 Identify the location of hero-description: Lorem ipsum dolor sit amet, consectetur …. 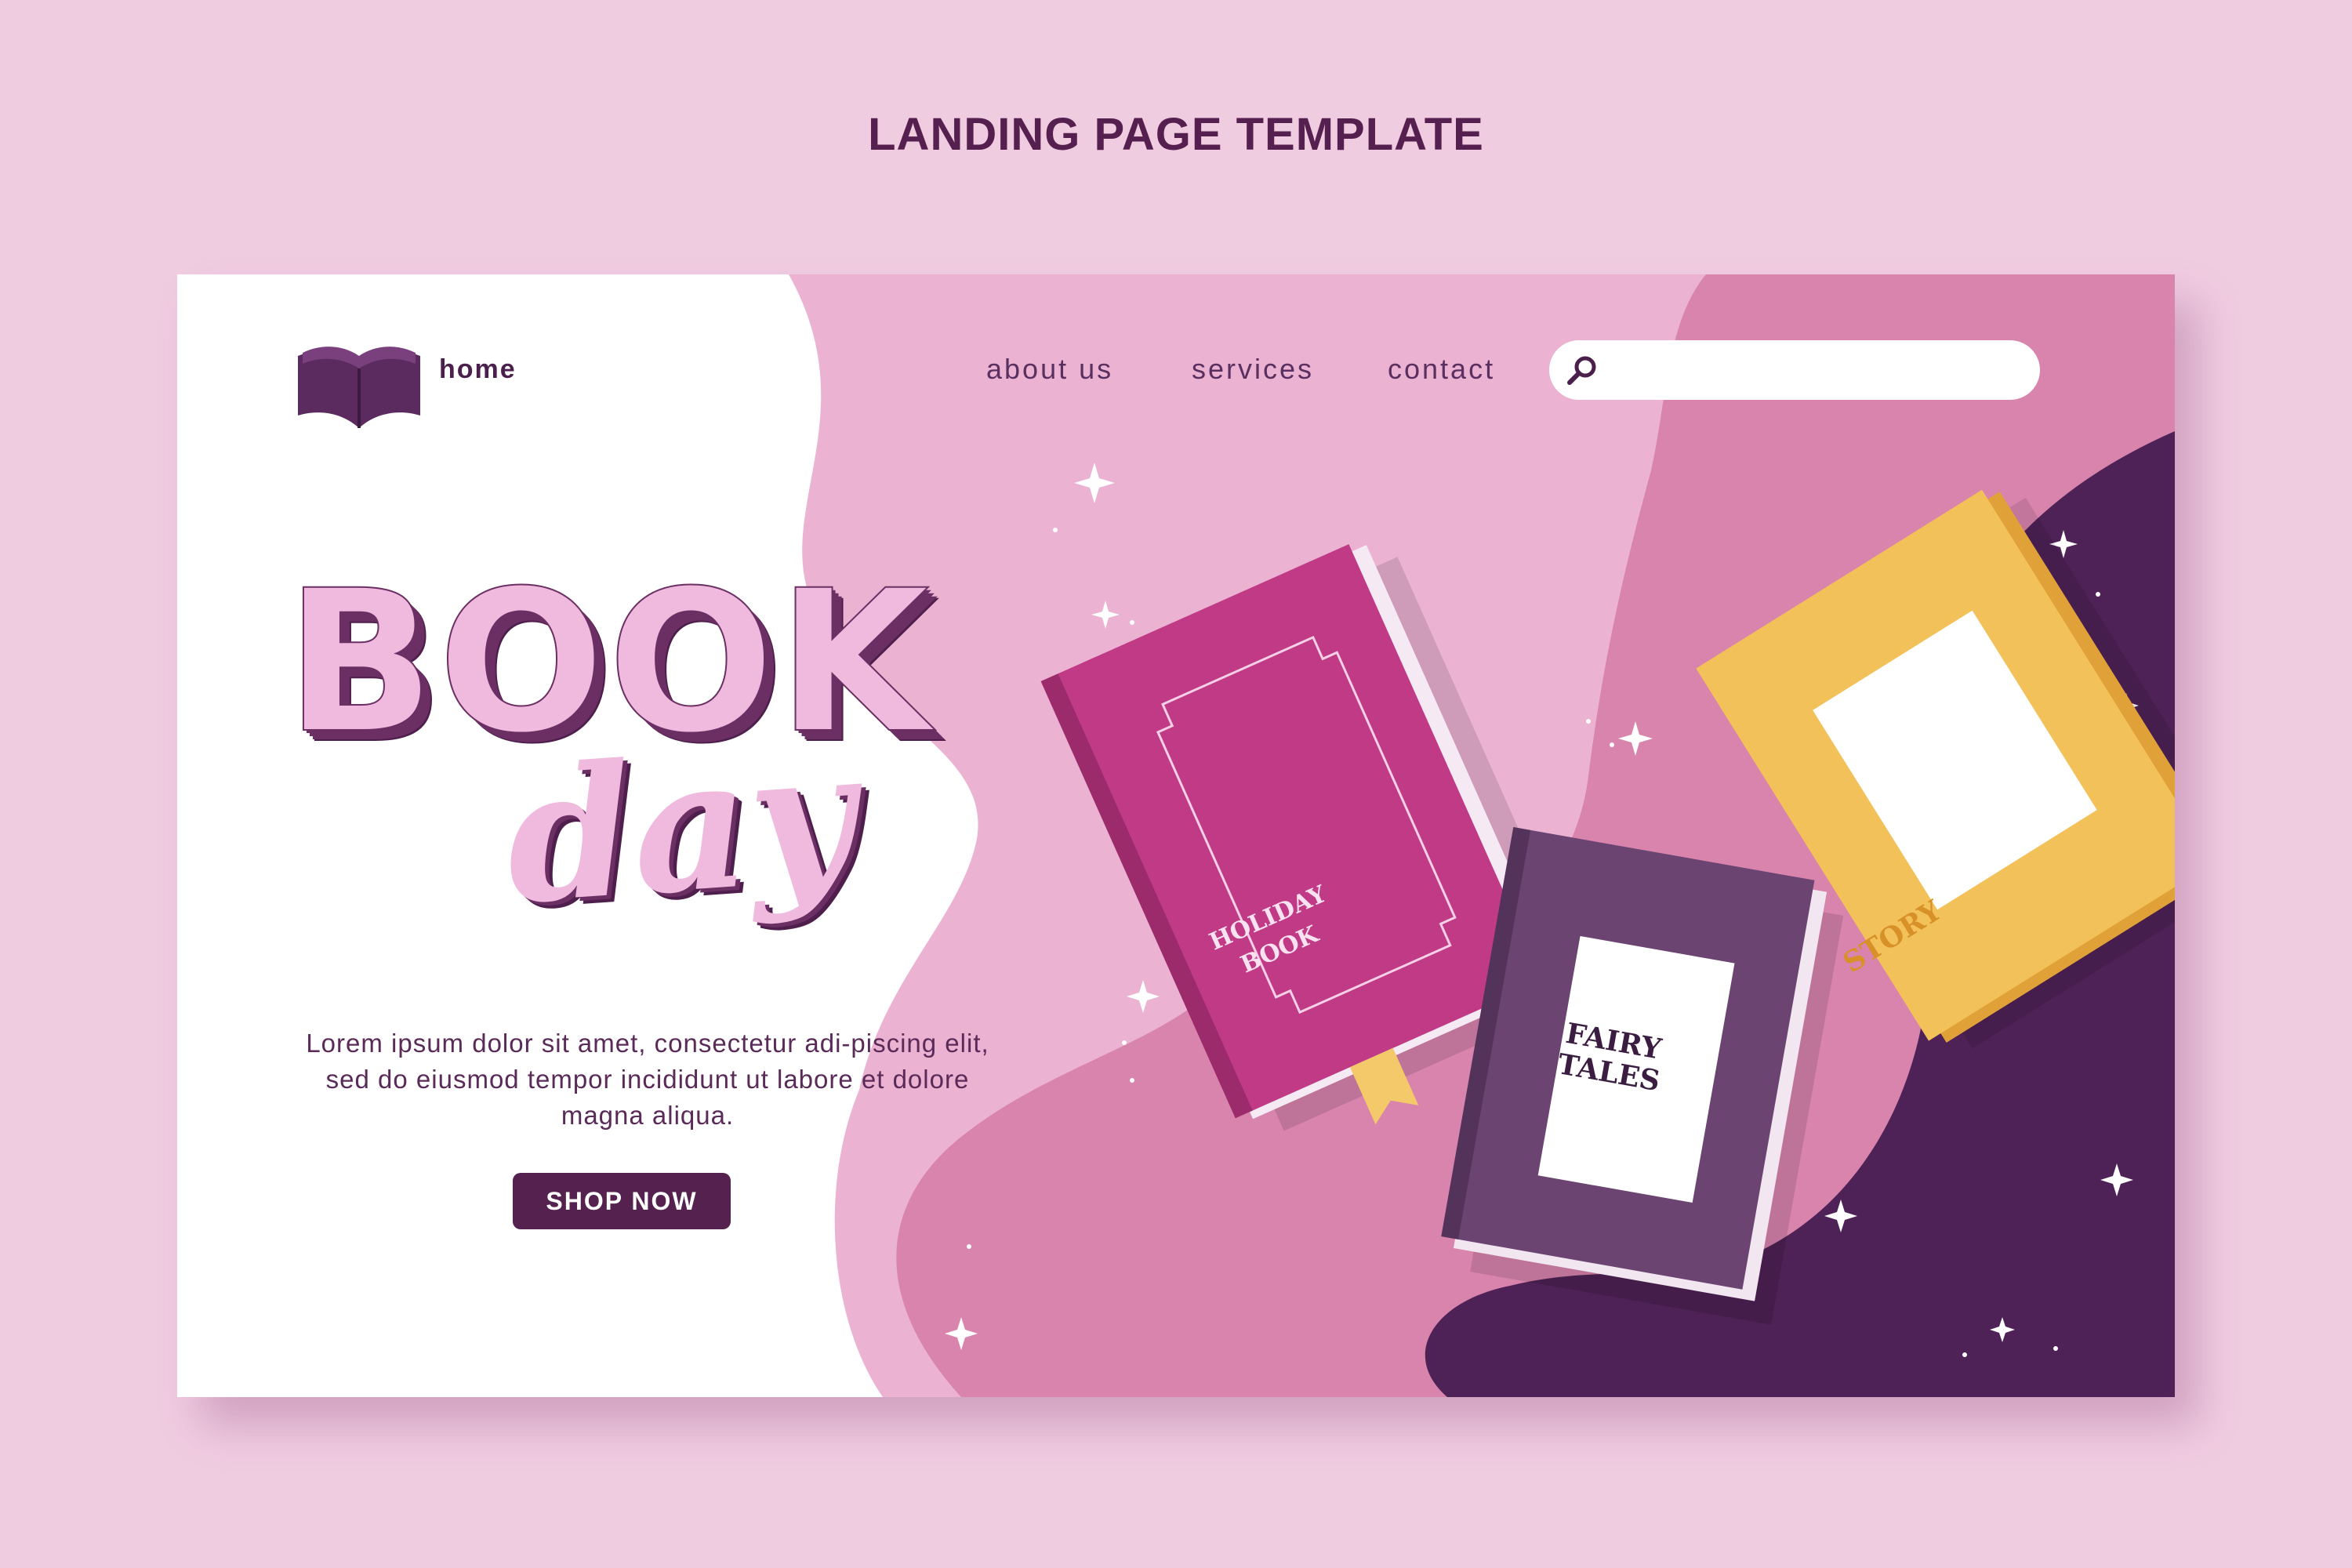
(647, 1079).